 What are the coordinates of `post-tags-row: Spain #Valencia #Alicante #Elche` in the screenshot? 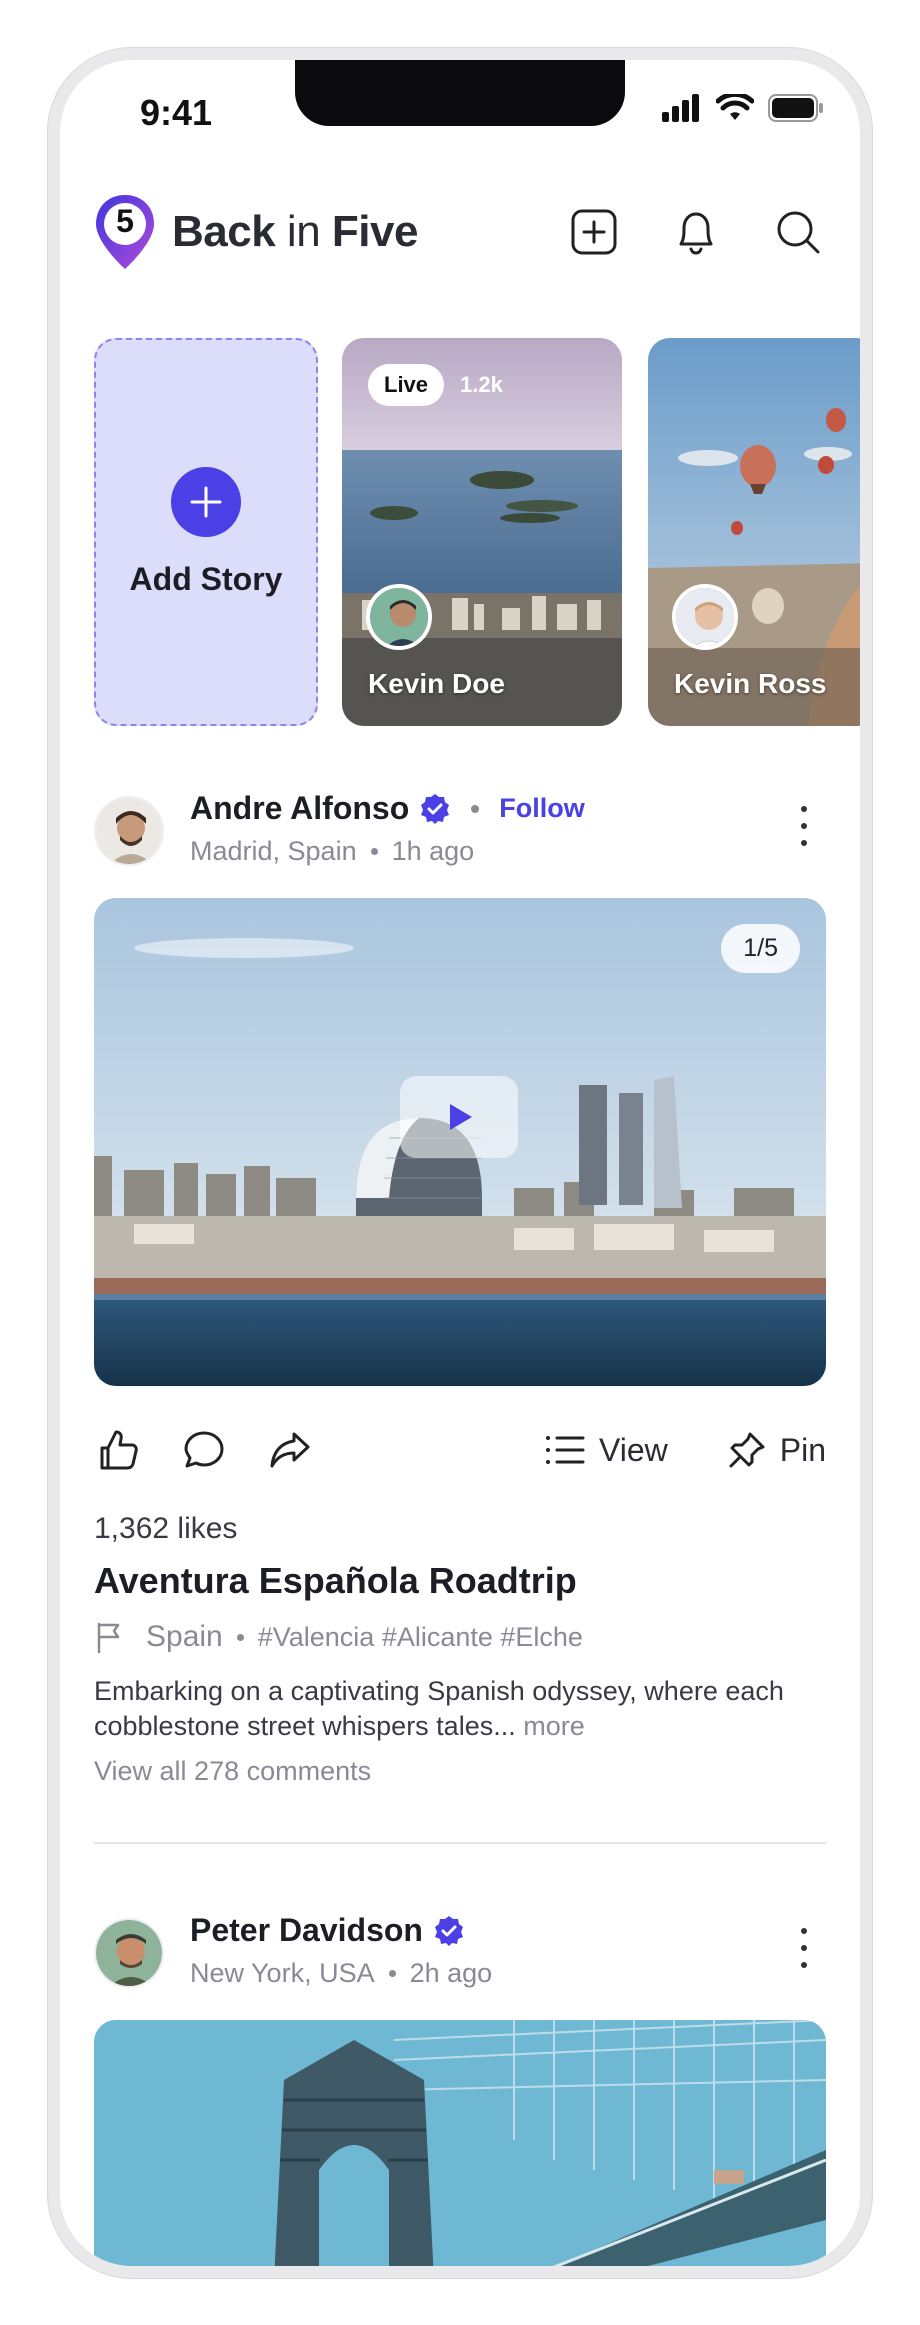 It's located at (338, 1637).